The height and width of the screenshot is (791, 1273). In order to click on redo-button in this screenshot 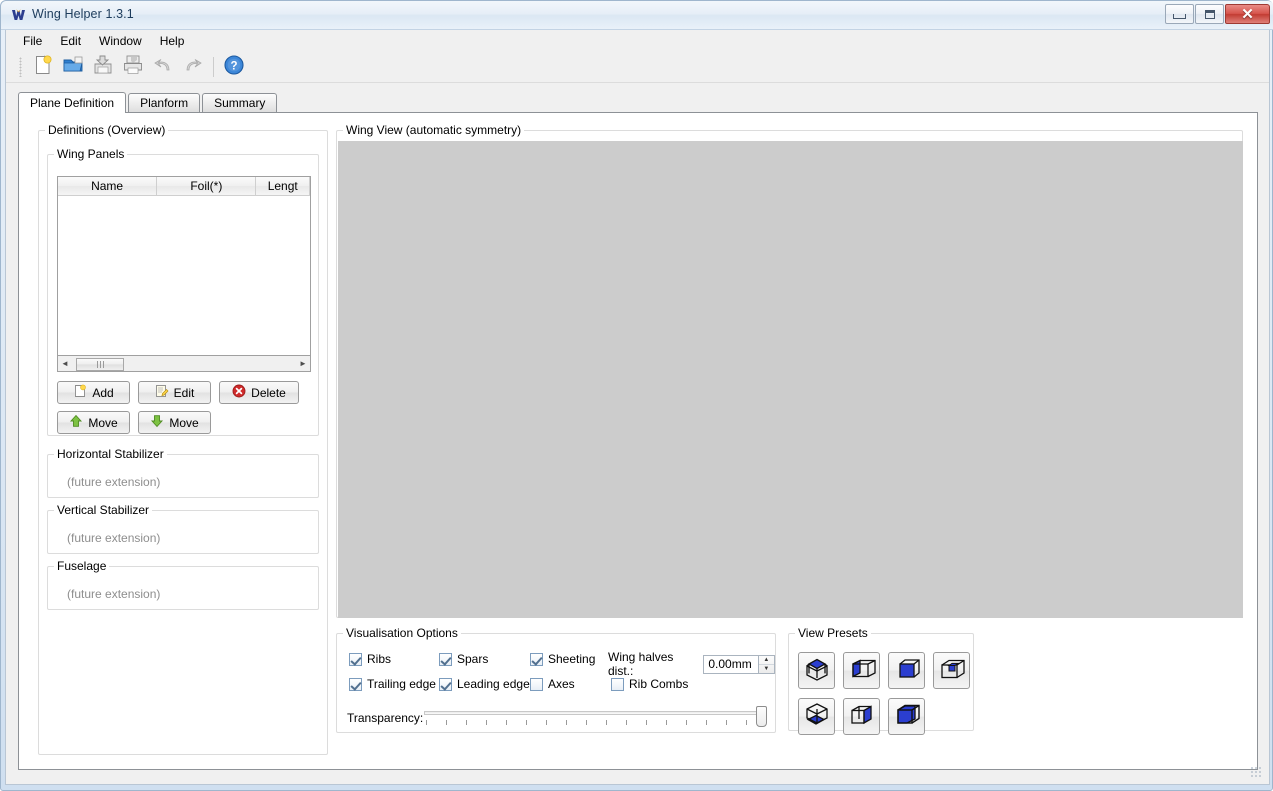, I will do `click(193, 67)`.